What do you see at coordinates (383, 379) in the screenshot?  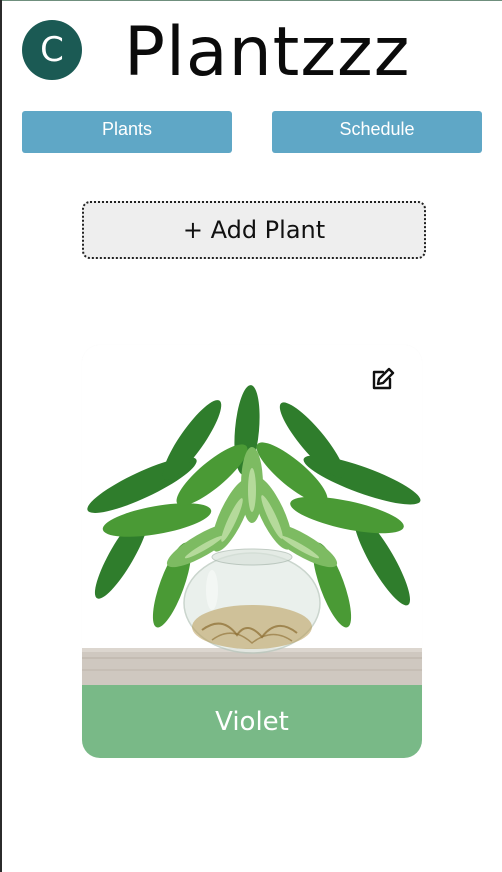 I see `edit-icon` at bounding box center [383, 379].